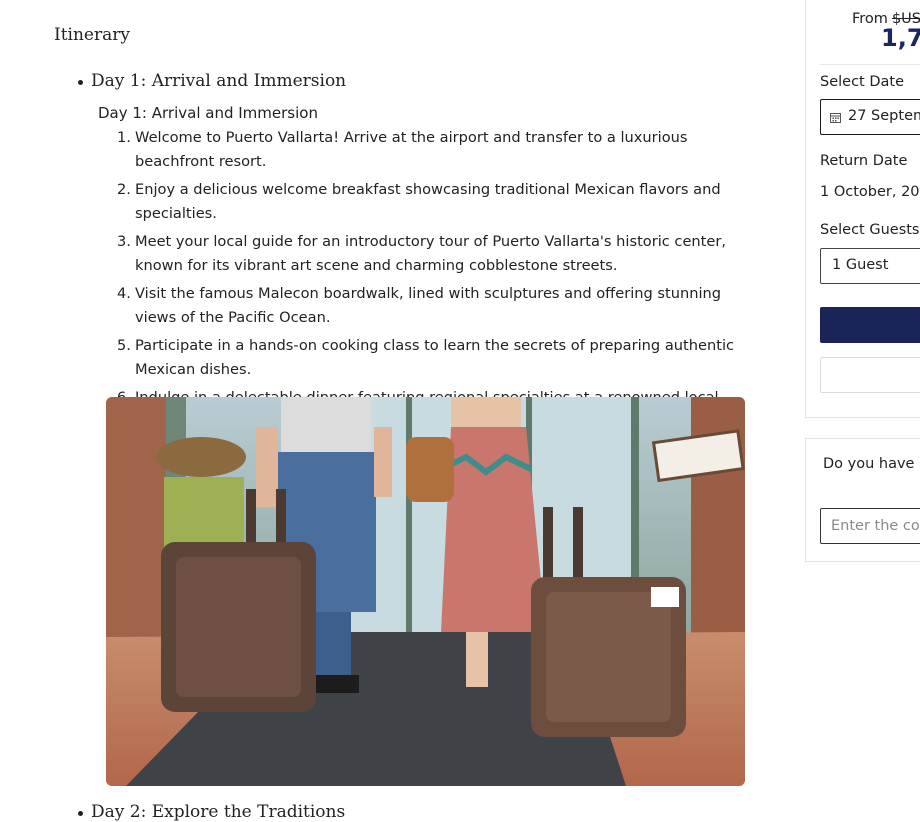  What do you see at coordinates (835, 118) in the screenshot?
I see `calendar-icon` at bounding box center [835, 118].